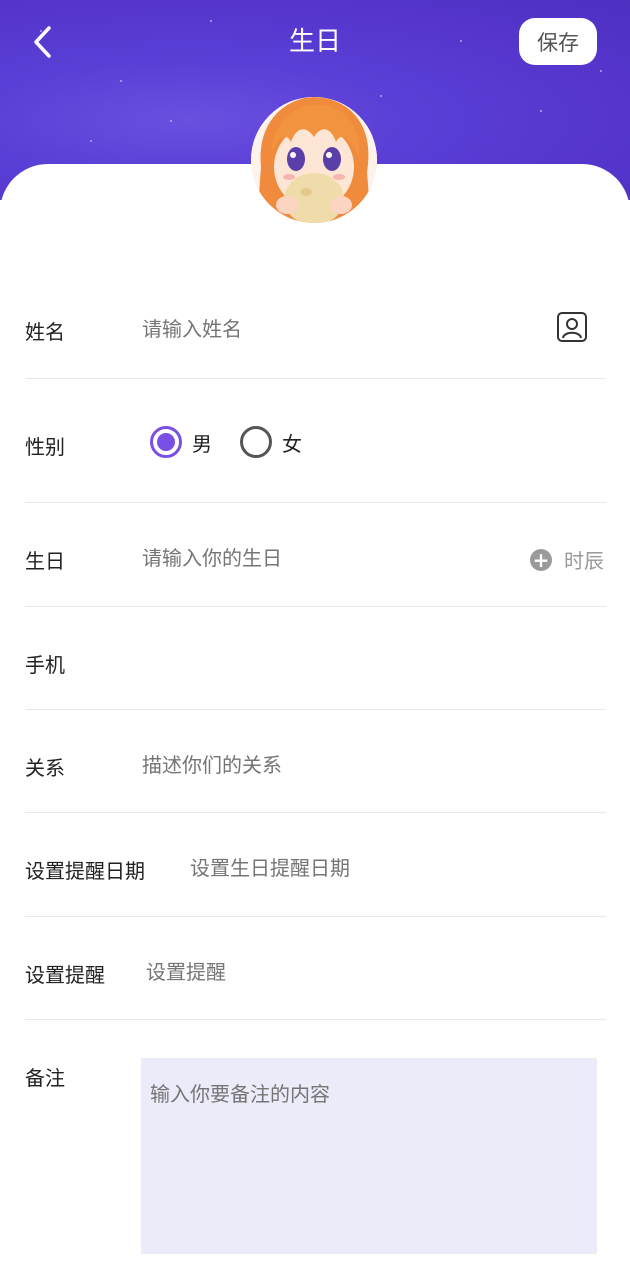 The height and width of the screenshot is (1280, 630). Describe the element at coordinates (312, 558) in the screenshot. I see `birthday-input` at that location.